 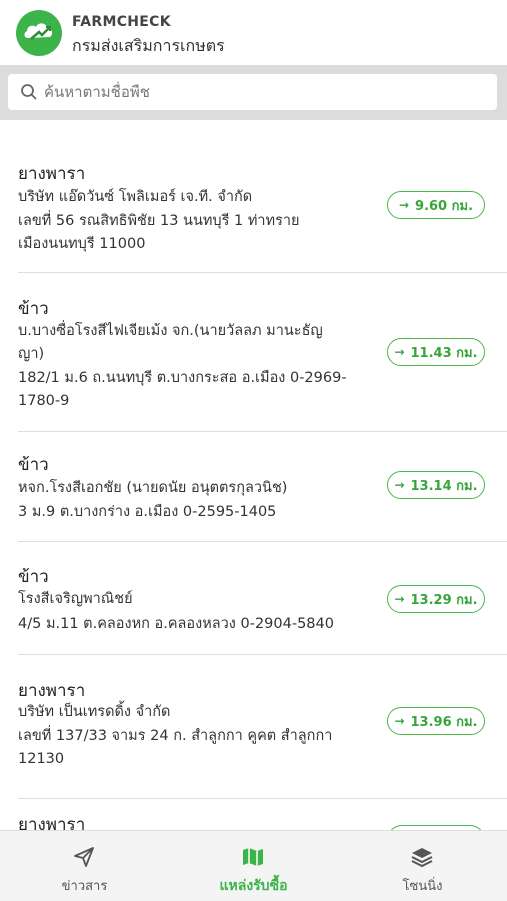 I want to click on nav-news: ข่าวสาร, so click(x=84, y=866).